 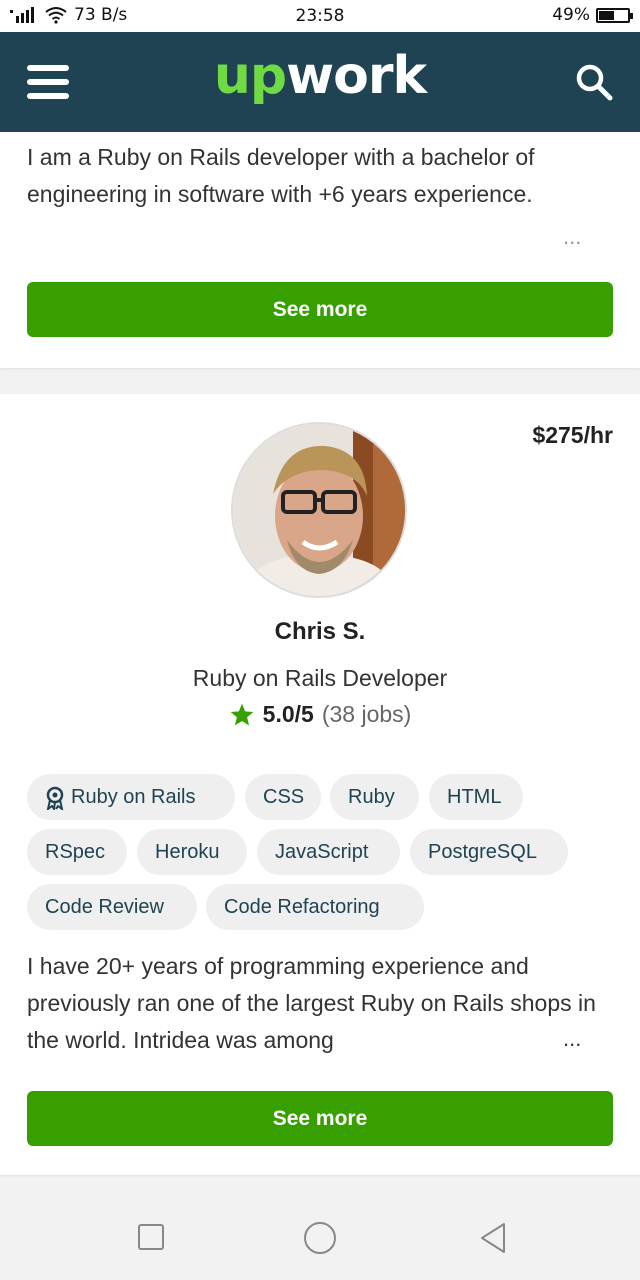 I want to click on logo-up: up, so click(x=250, y=76).